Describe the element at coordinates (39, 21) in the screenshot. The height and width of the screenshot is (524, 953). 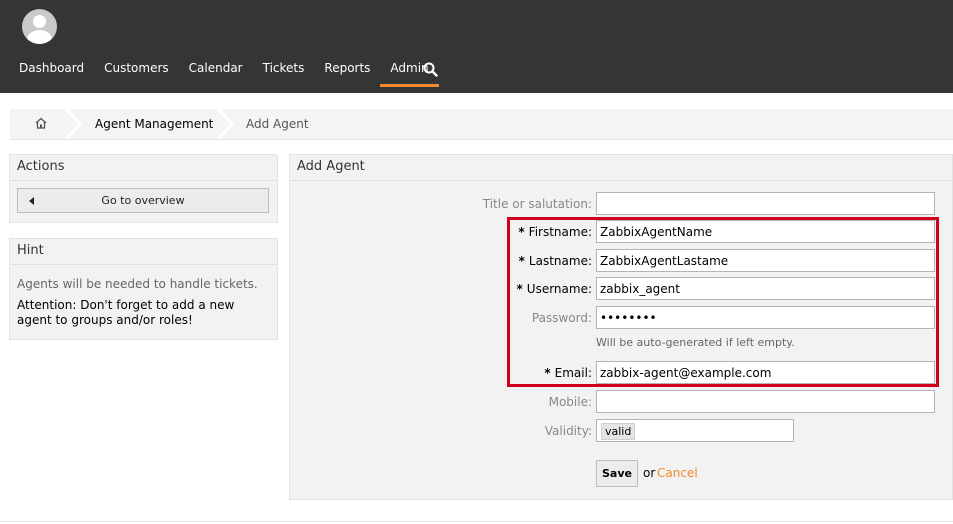
I see `avatar-head` at that location.